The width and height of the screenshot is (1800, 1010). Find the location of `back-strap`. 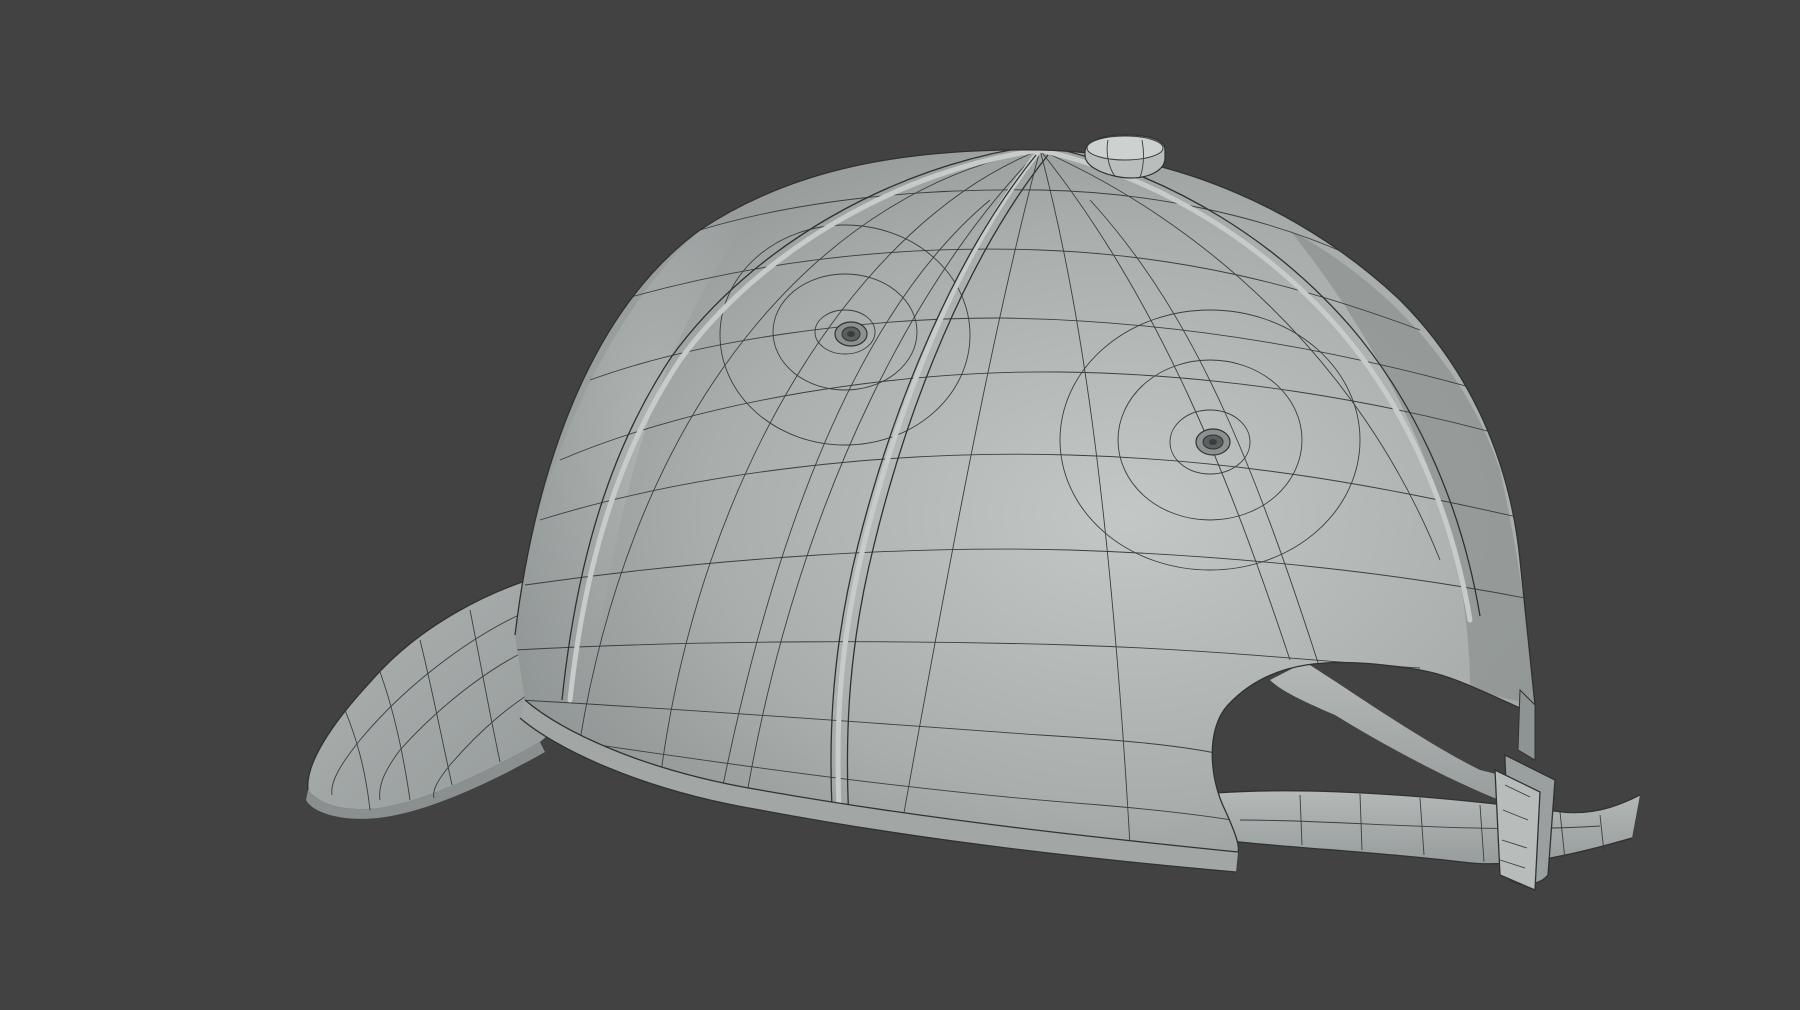

back-strap is located at coordinates (1427, 763).